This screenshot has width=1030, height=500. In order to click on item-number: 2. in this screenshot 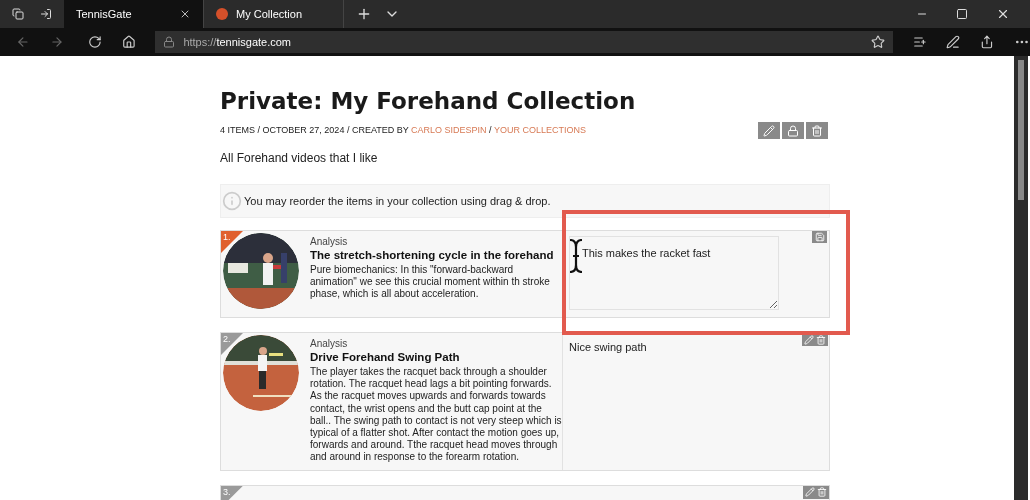, I will do `click(227, 339)`.